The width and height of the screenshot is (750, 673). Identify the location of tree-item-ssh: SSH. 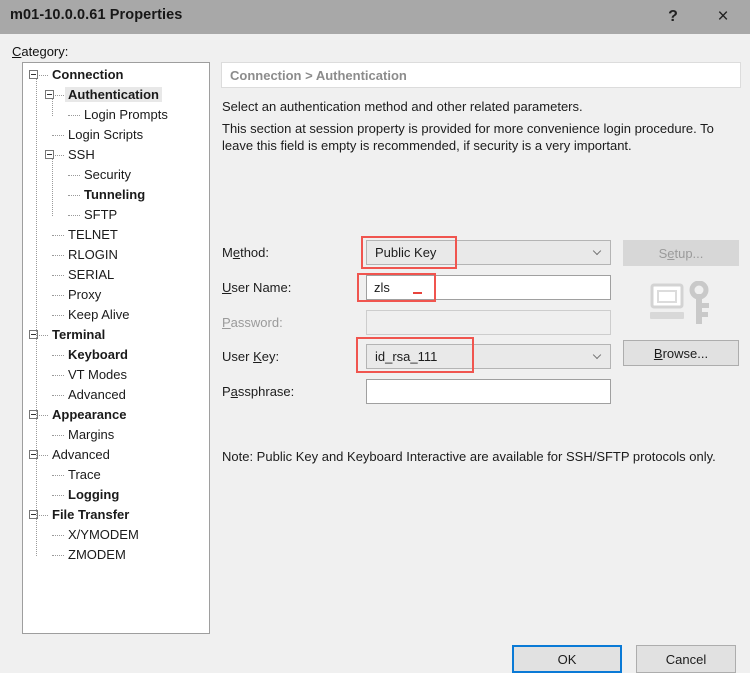
(81, 155).